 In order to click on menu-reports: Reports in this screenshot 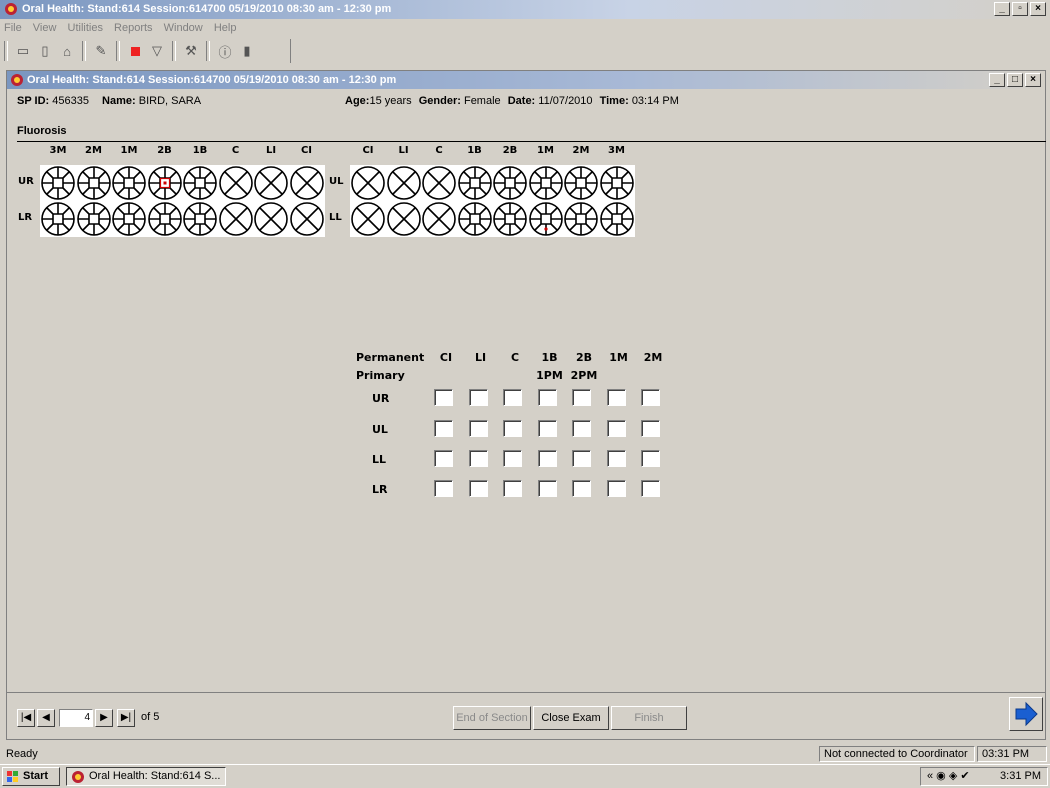, I will do `click(133, 28)`.